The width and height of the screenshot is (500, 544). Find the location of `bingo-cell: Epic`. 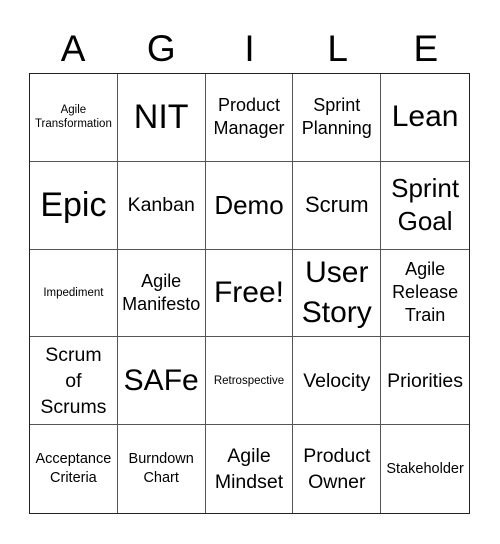

bingo-cell: Epic is located at coordinates (74, 205).